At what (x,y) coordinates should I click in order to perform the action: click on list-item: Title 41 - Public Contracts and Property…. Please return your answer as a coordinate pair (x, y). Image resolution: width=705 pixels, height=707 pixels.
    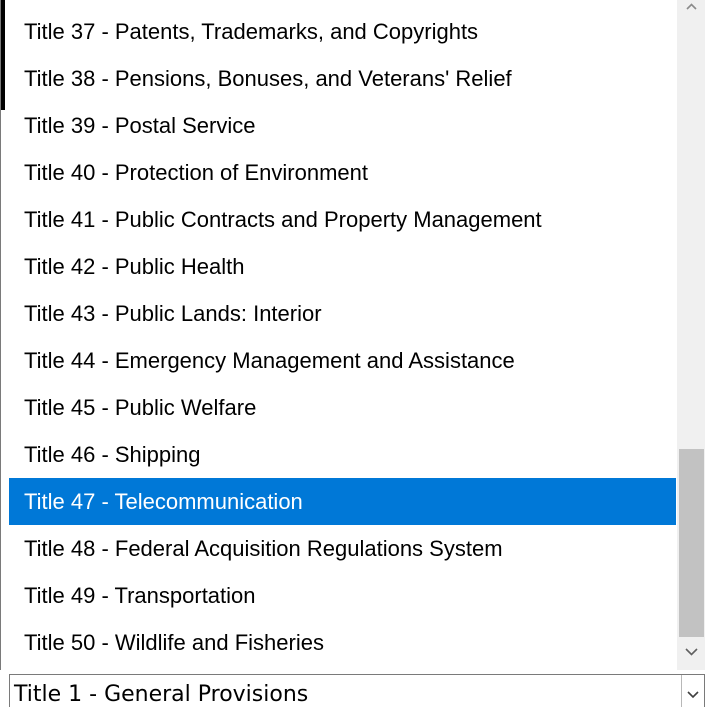
    Looking at the image, I should click on (342, 219).